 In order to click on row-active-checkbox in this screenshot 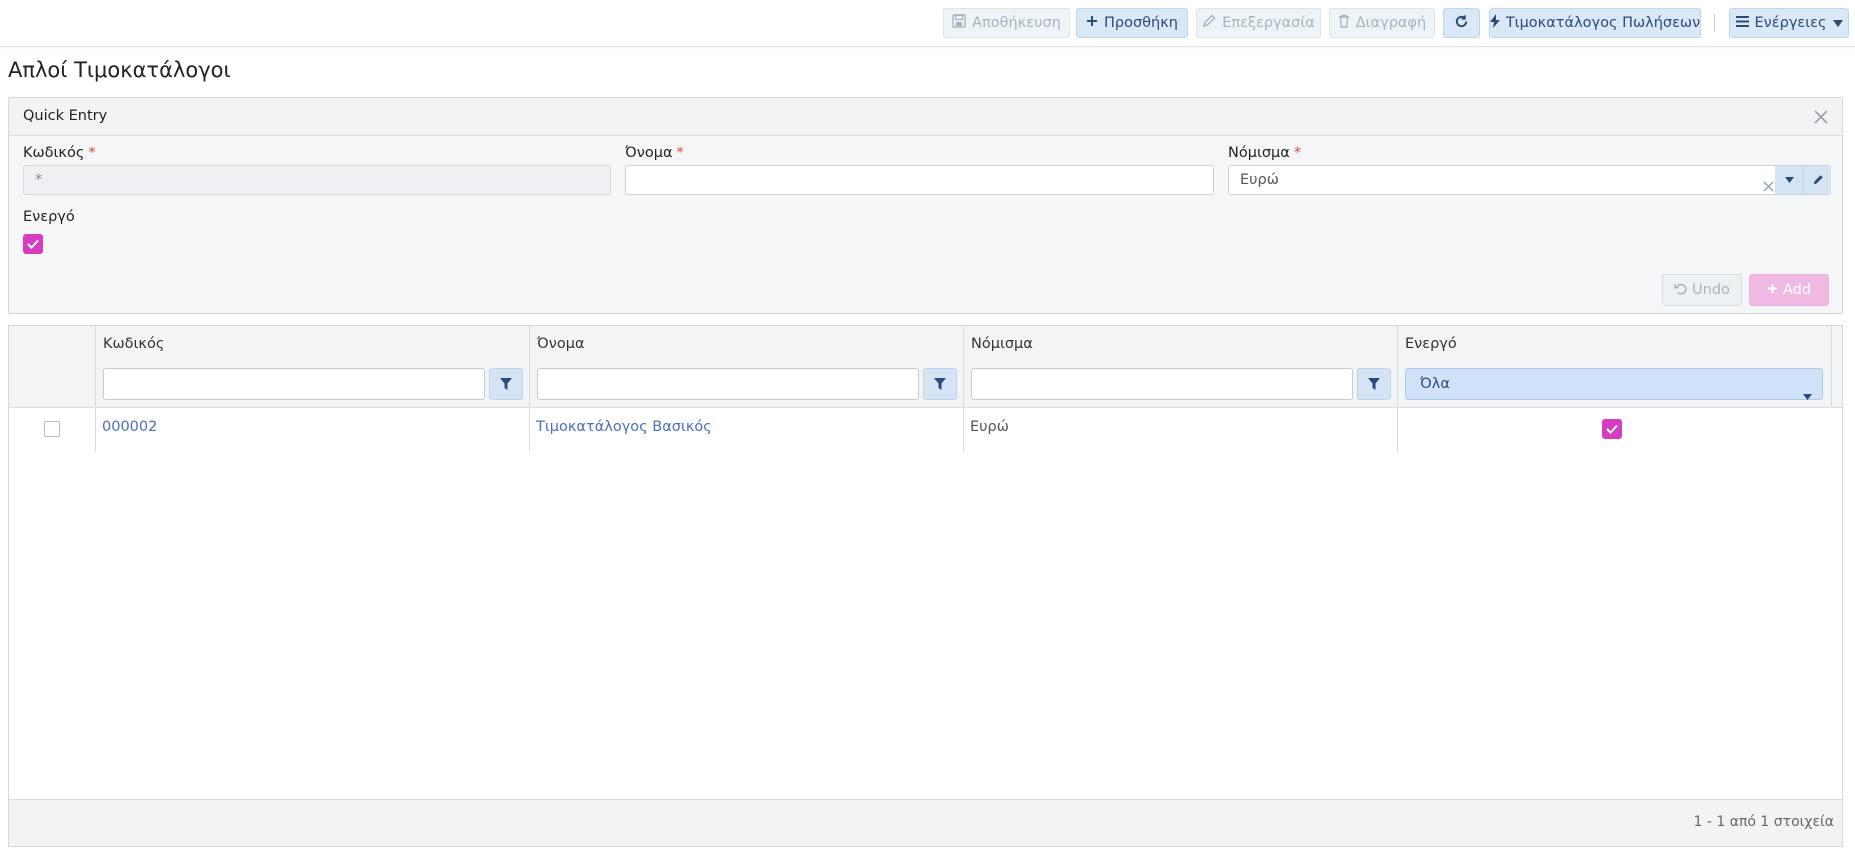, I will do `click(1612, 429)`.